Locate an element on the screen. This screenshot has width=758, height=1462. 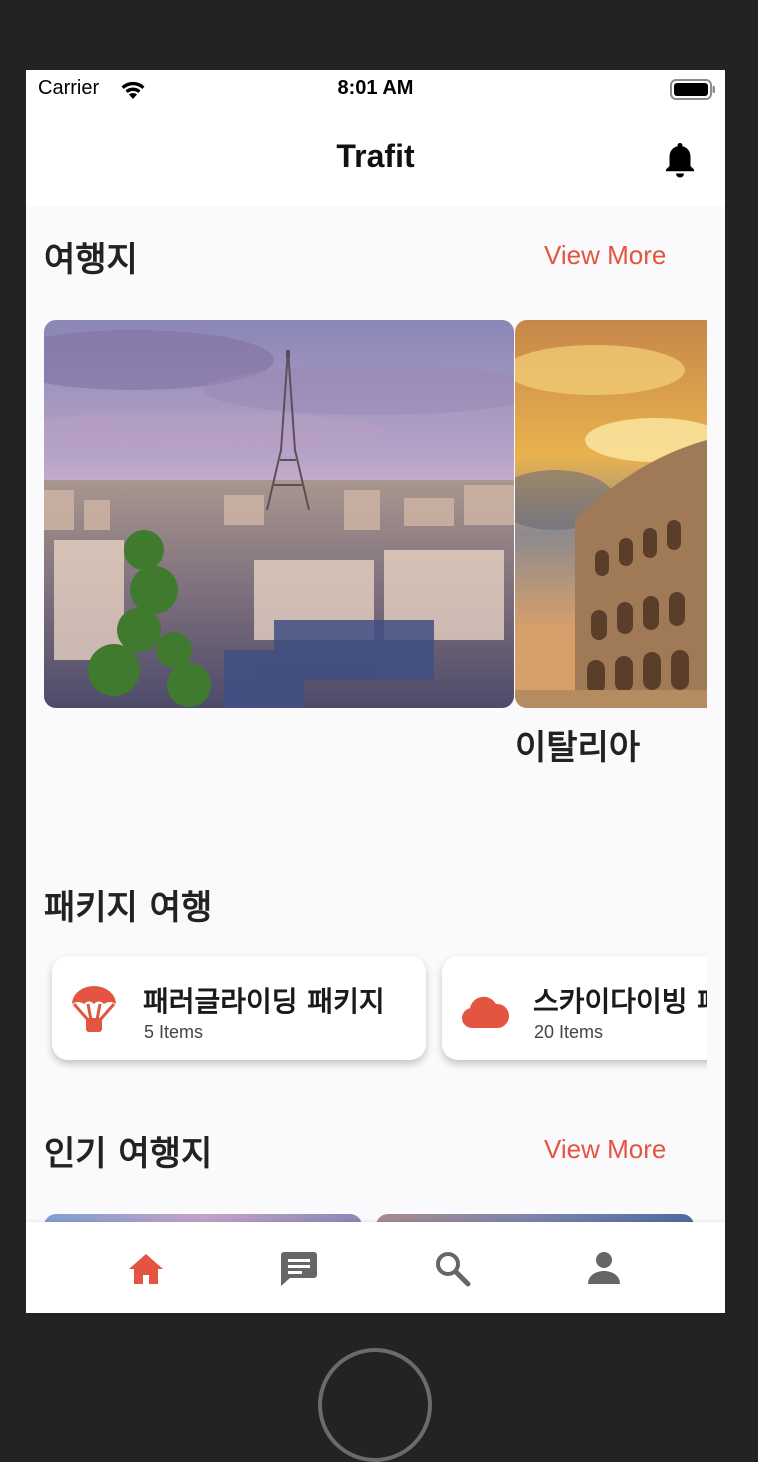
nav-chat is located at coordinates (299, 1268).